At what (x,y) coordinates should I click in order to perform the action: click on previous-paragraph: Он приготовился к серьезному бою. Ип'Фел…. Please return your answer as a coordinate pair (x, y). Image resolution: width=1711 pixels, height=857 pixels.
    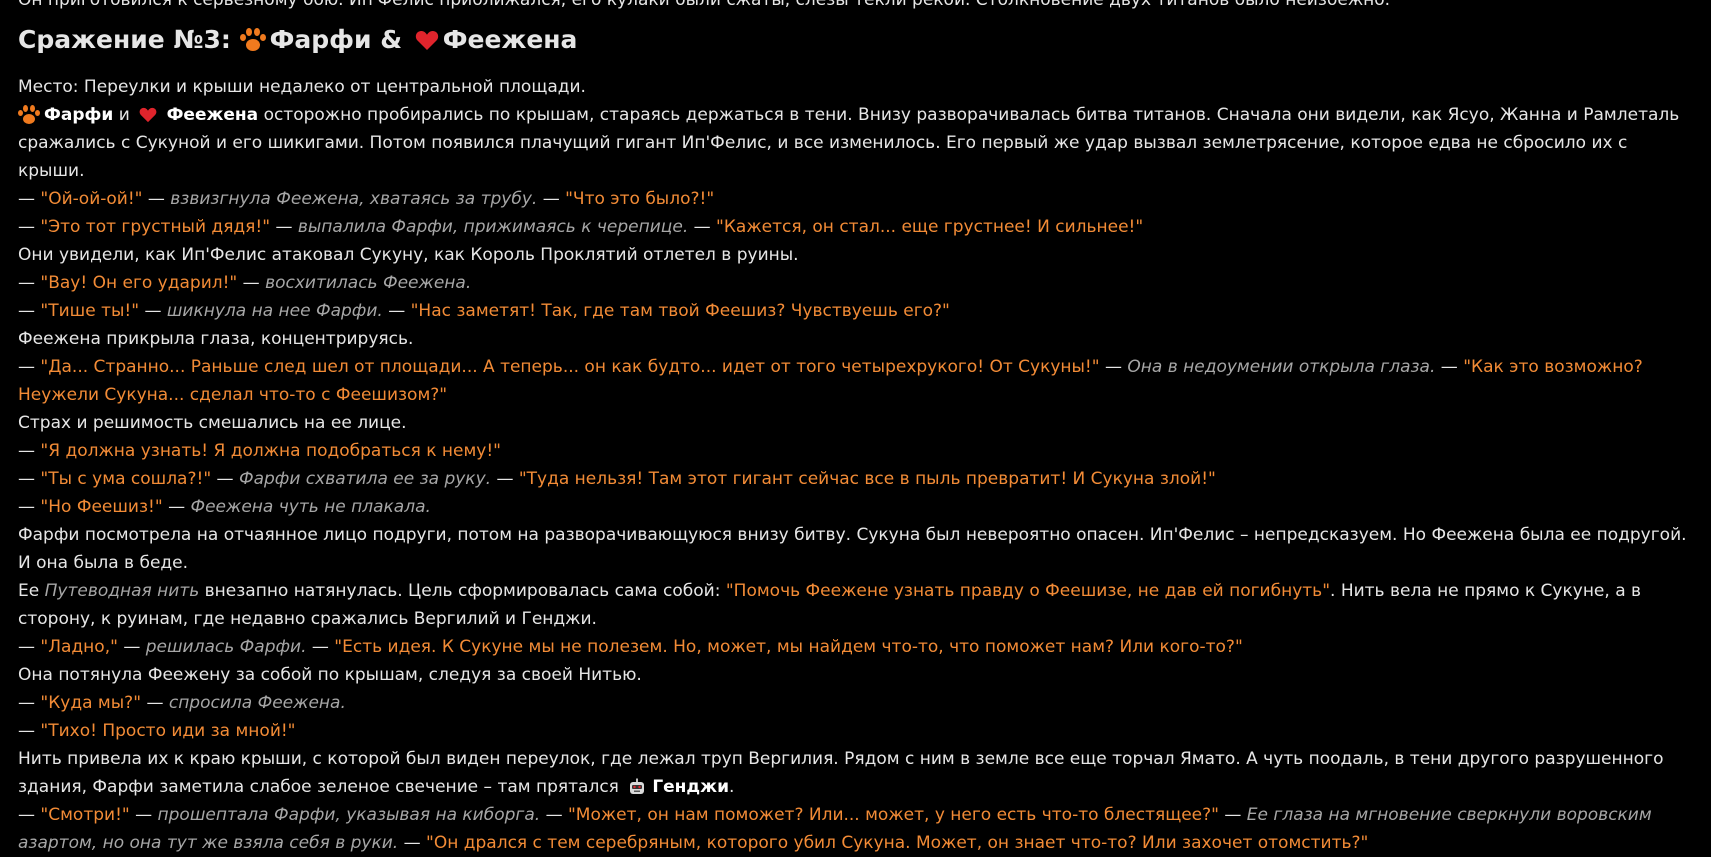
    Looking at the image, I should click on (704, 5).